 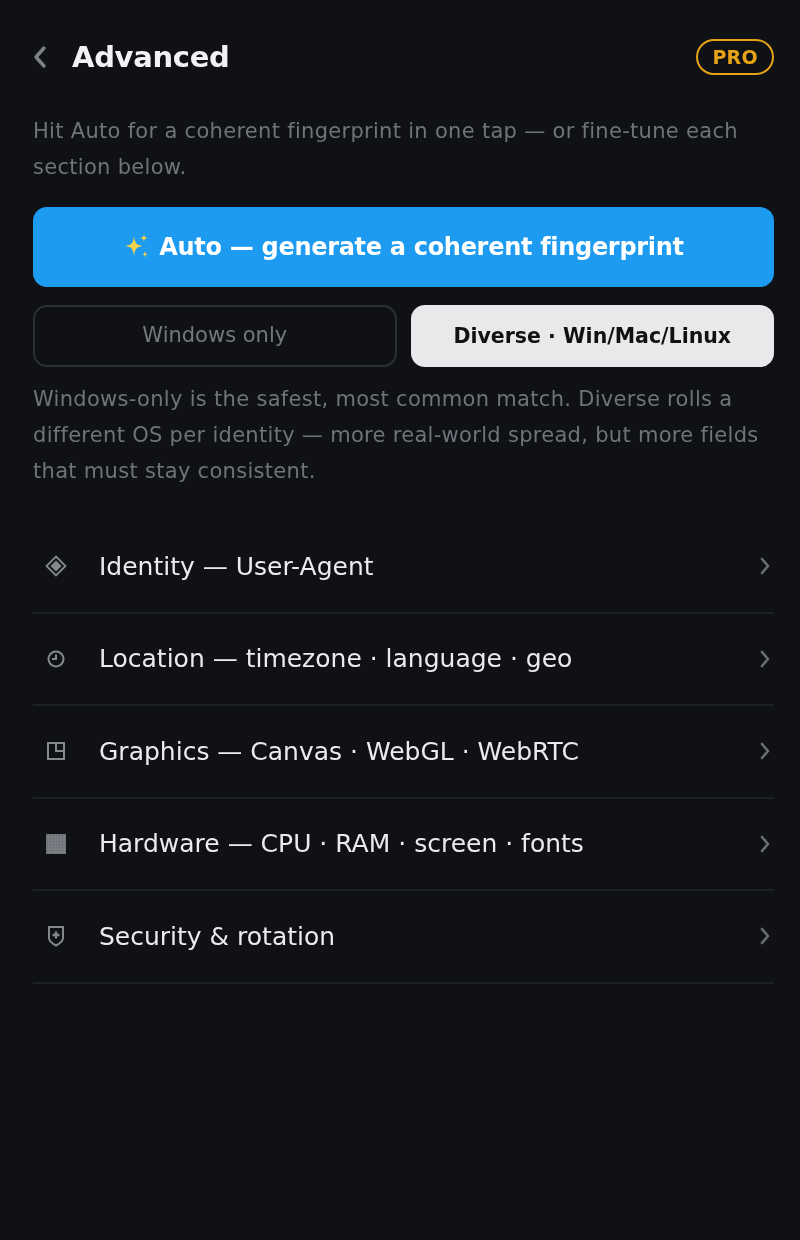 I want to click on section-row: Location — timezone · language · geo, so click(x=403, y=659).